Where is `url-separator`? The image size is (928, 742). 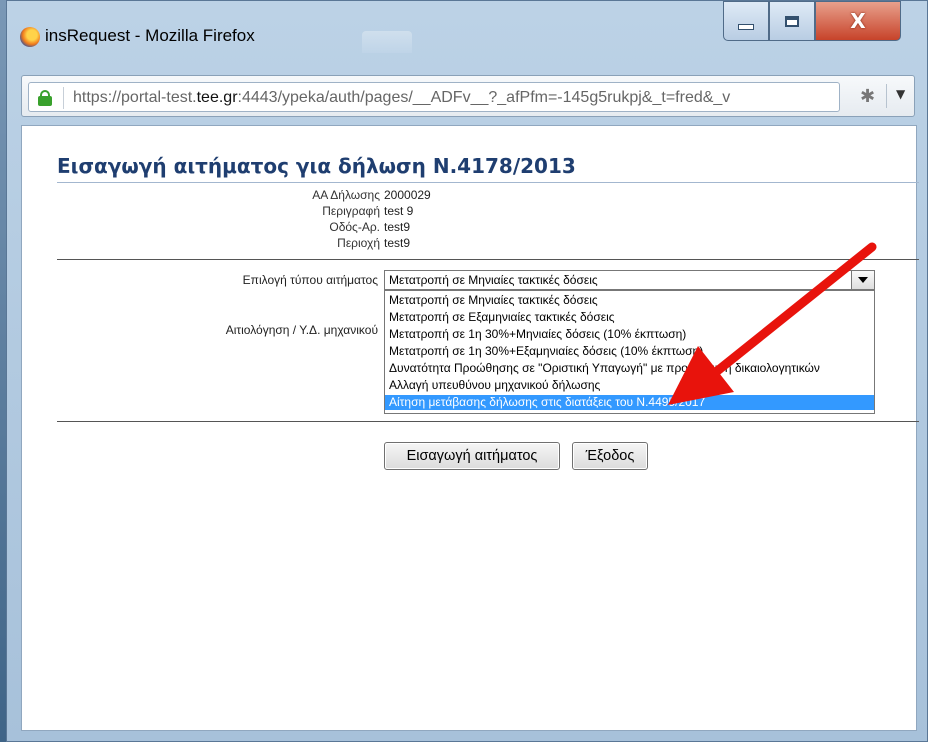 url-separator is located at coordinates (63, 98).